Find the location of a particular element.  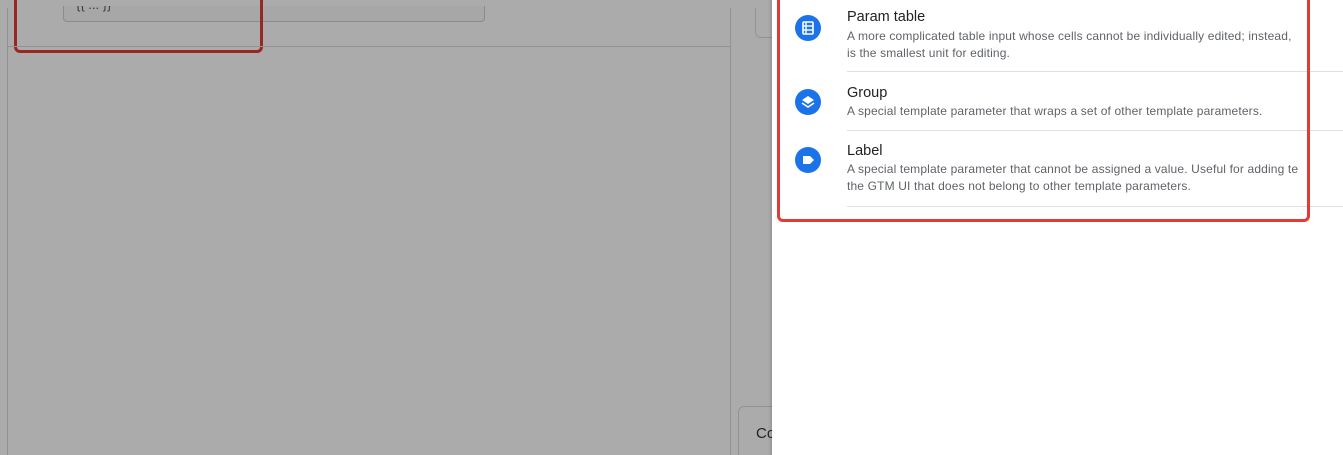

item-title: Label is located at coordinates (865, 151).